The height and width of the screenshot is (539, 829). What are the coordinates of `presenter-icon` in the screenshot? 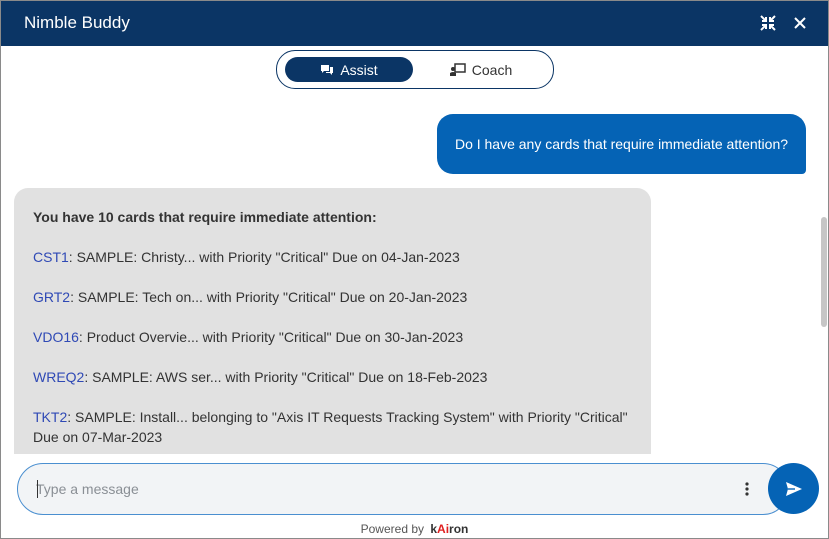 It's located at (457, 69).